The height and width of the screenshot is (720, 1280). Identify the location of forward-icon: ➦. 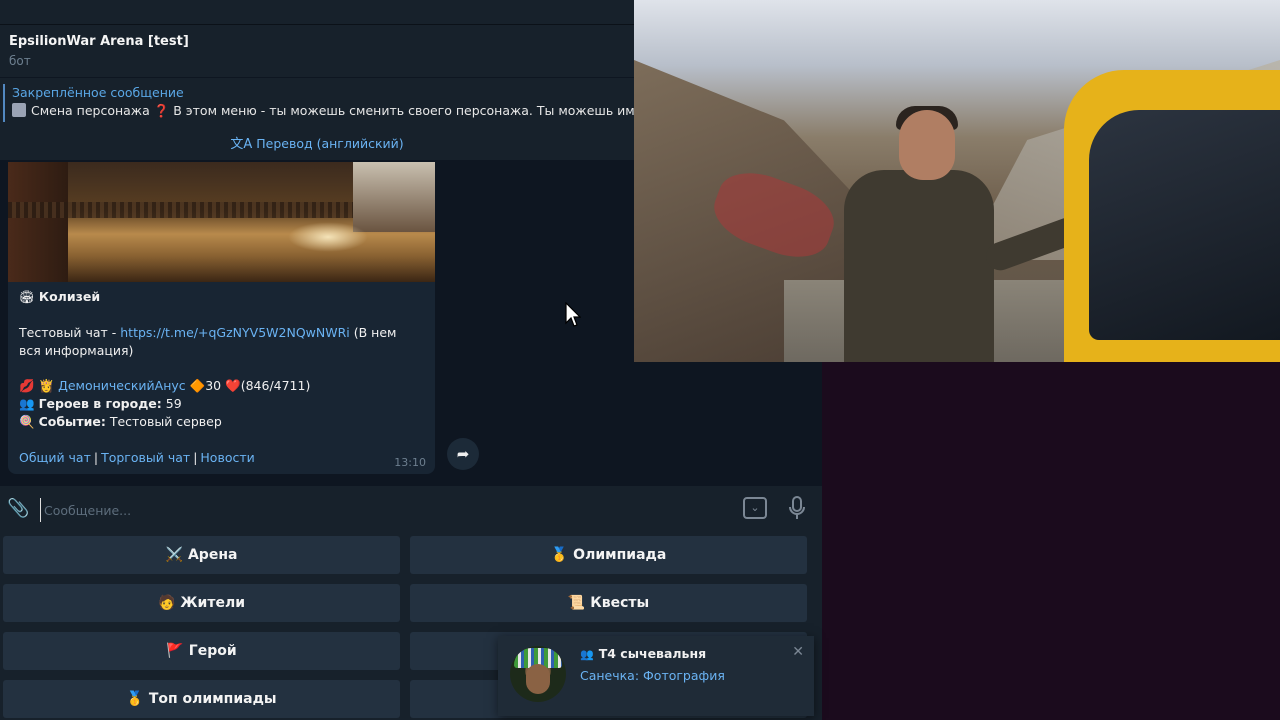
(463, 454).